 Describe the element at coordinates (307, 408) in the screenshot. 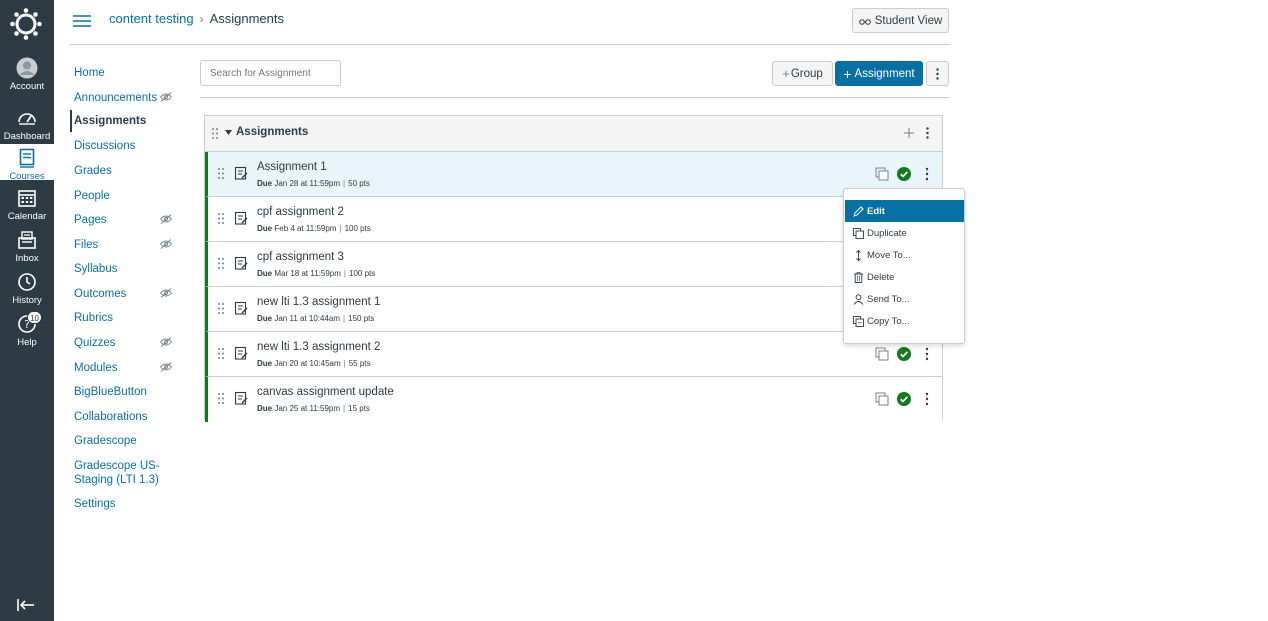

I see `due-date: Jan 25 at 11:59pm` at that location.